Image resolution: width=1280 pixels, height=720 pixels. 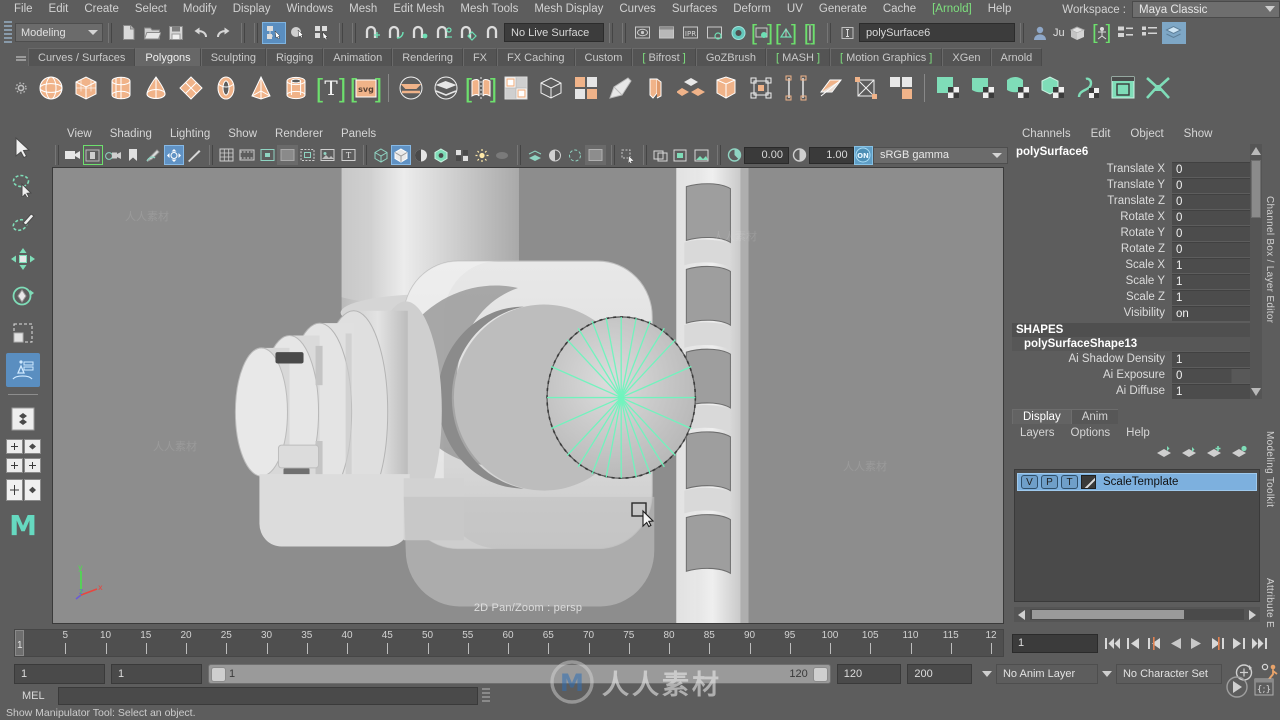 What do you see at coordinates (1137, 265) in the screenshot?
I see `channel-row-scale-x: Scale X 1` at bounding box center [1137, 265].